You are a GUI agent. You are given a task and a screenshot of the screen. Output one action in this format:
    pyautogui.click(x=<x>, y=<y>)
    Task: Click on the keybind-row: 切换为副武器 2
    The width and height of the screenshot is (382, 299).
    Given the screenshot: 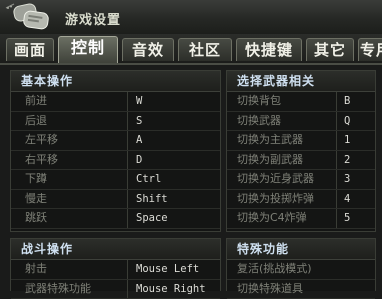 What is the action you would take?
    pyautogui.click(x=301, y=161)
    